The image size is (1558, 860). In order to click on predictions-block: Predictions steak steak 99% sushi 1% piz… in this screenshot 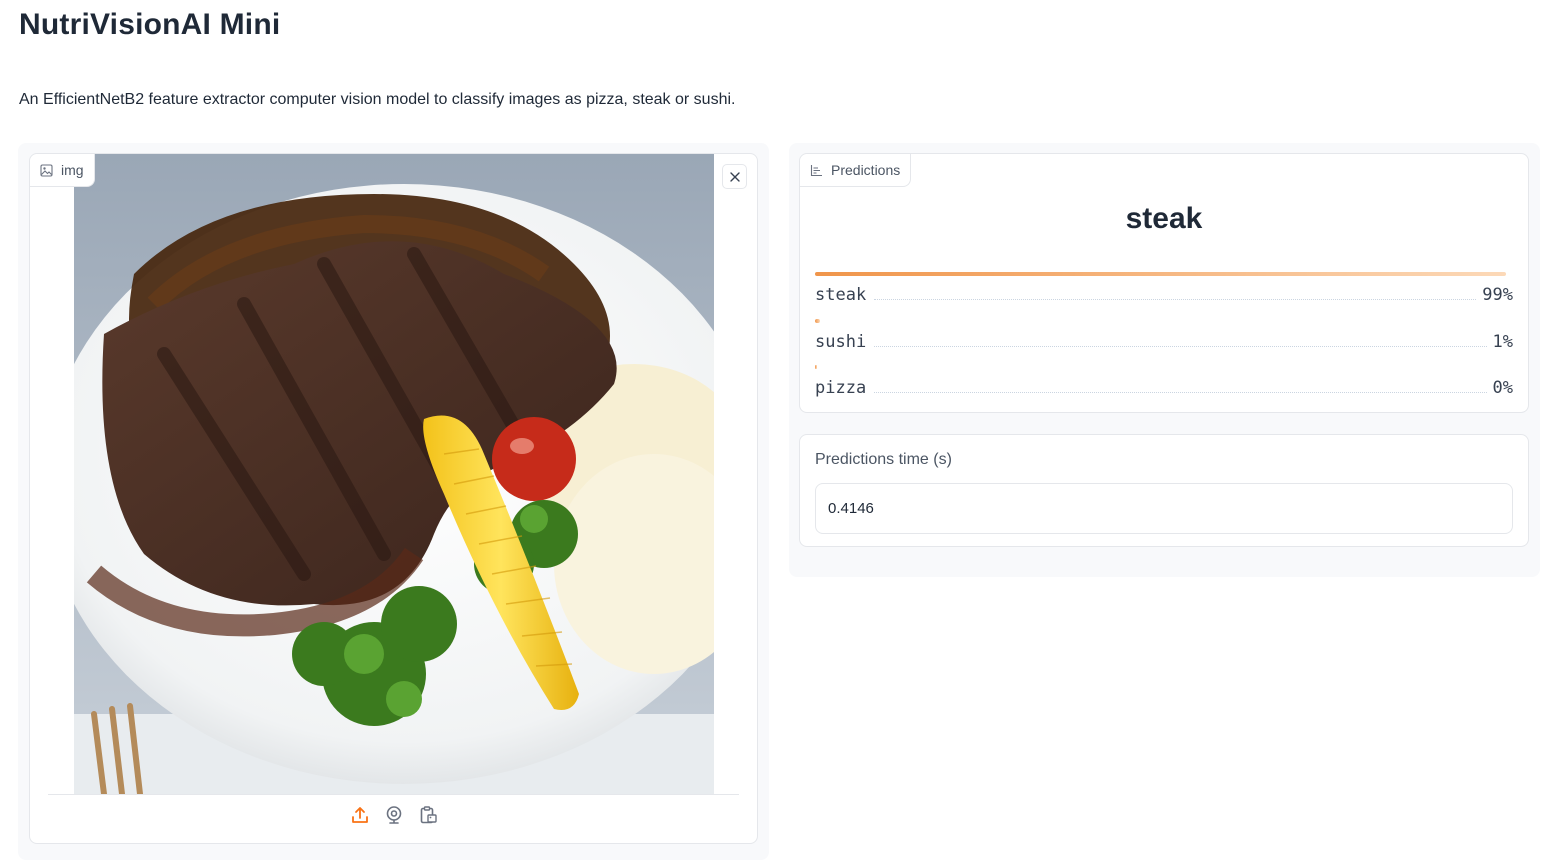, I will do `click(1164, 283)`.